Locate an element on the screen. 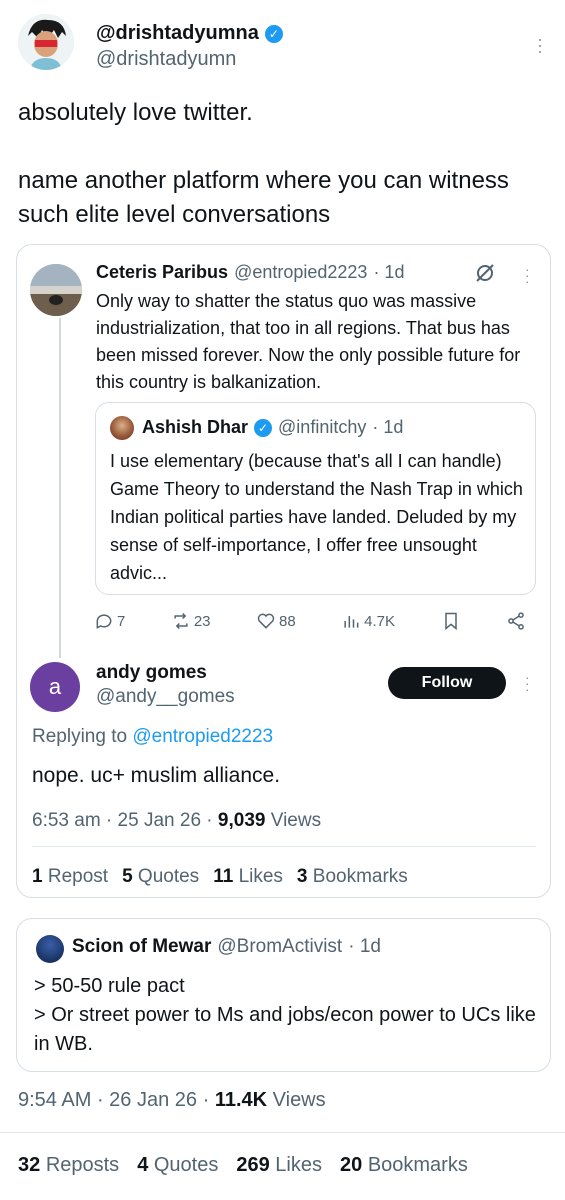 The width and height of the screenshot is (565, 1200). bookmark-icon is located at coordinates (450, 621).